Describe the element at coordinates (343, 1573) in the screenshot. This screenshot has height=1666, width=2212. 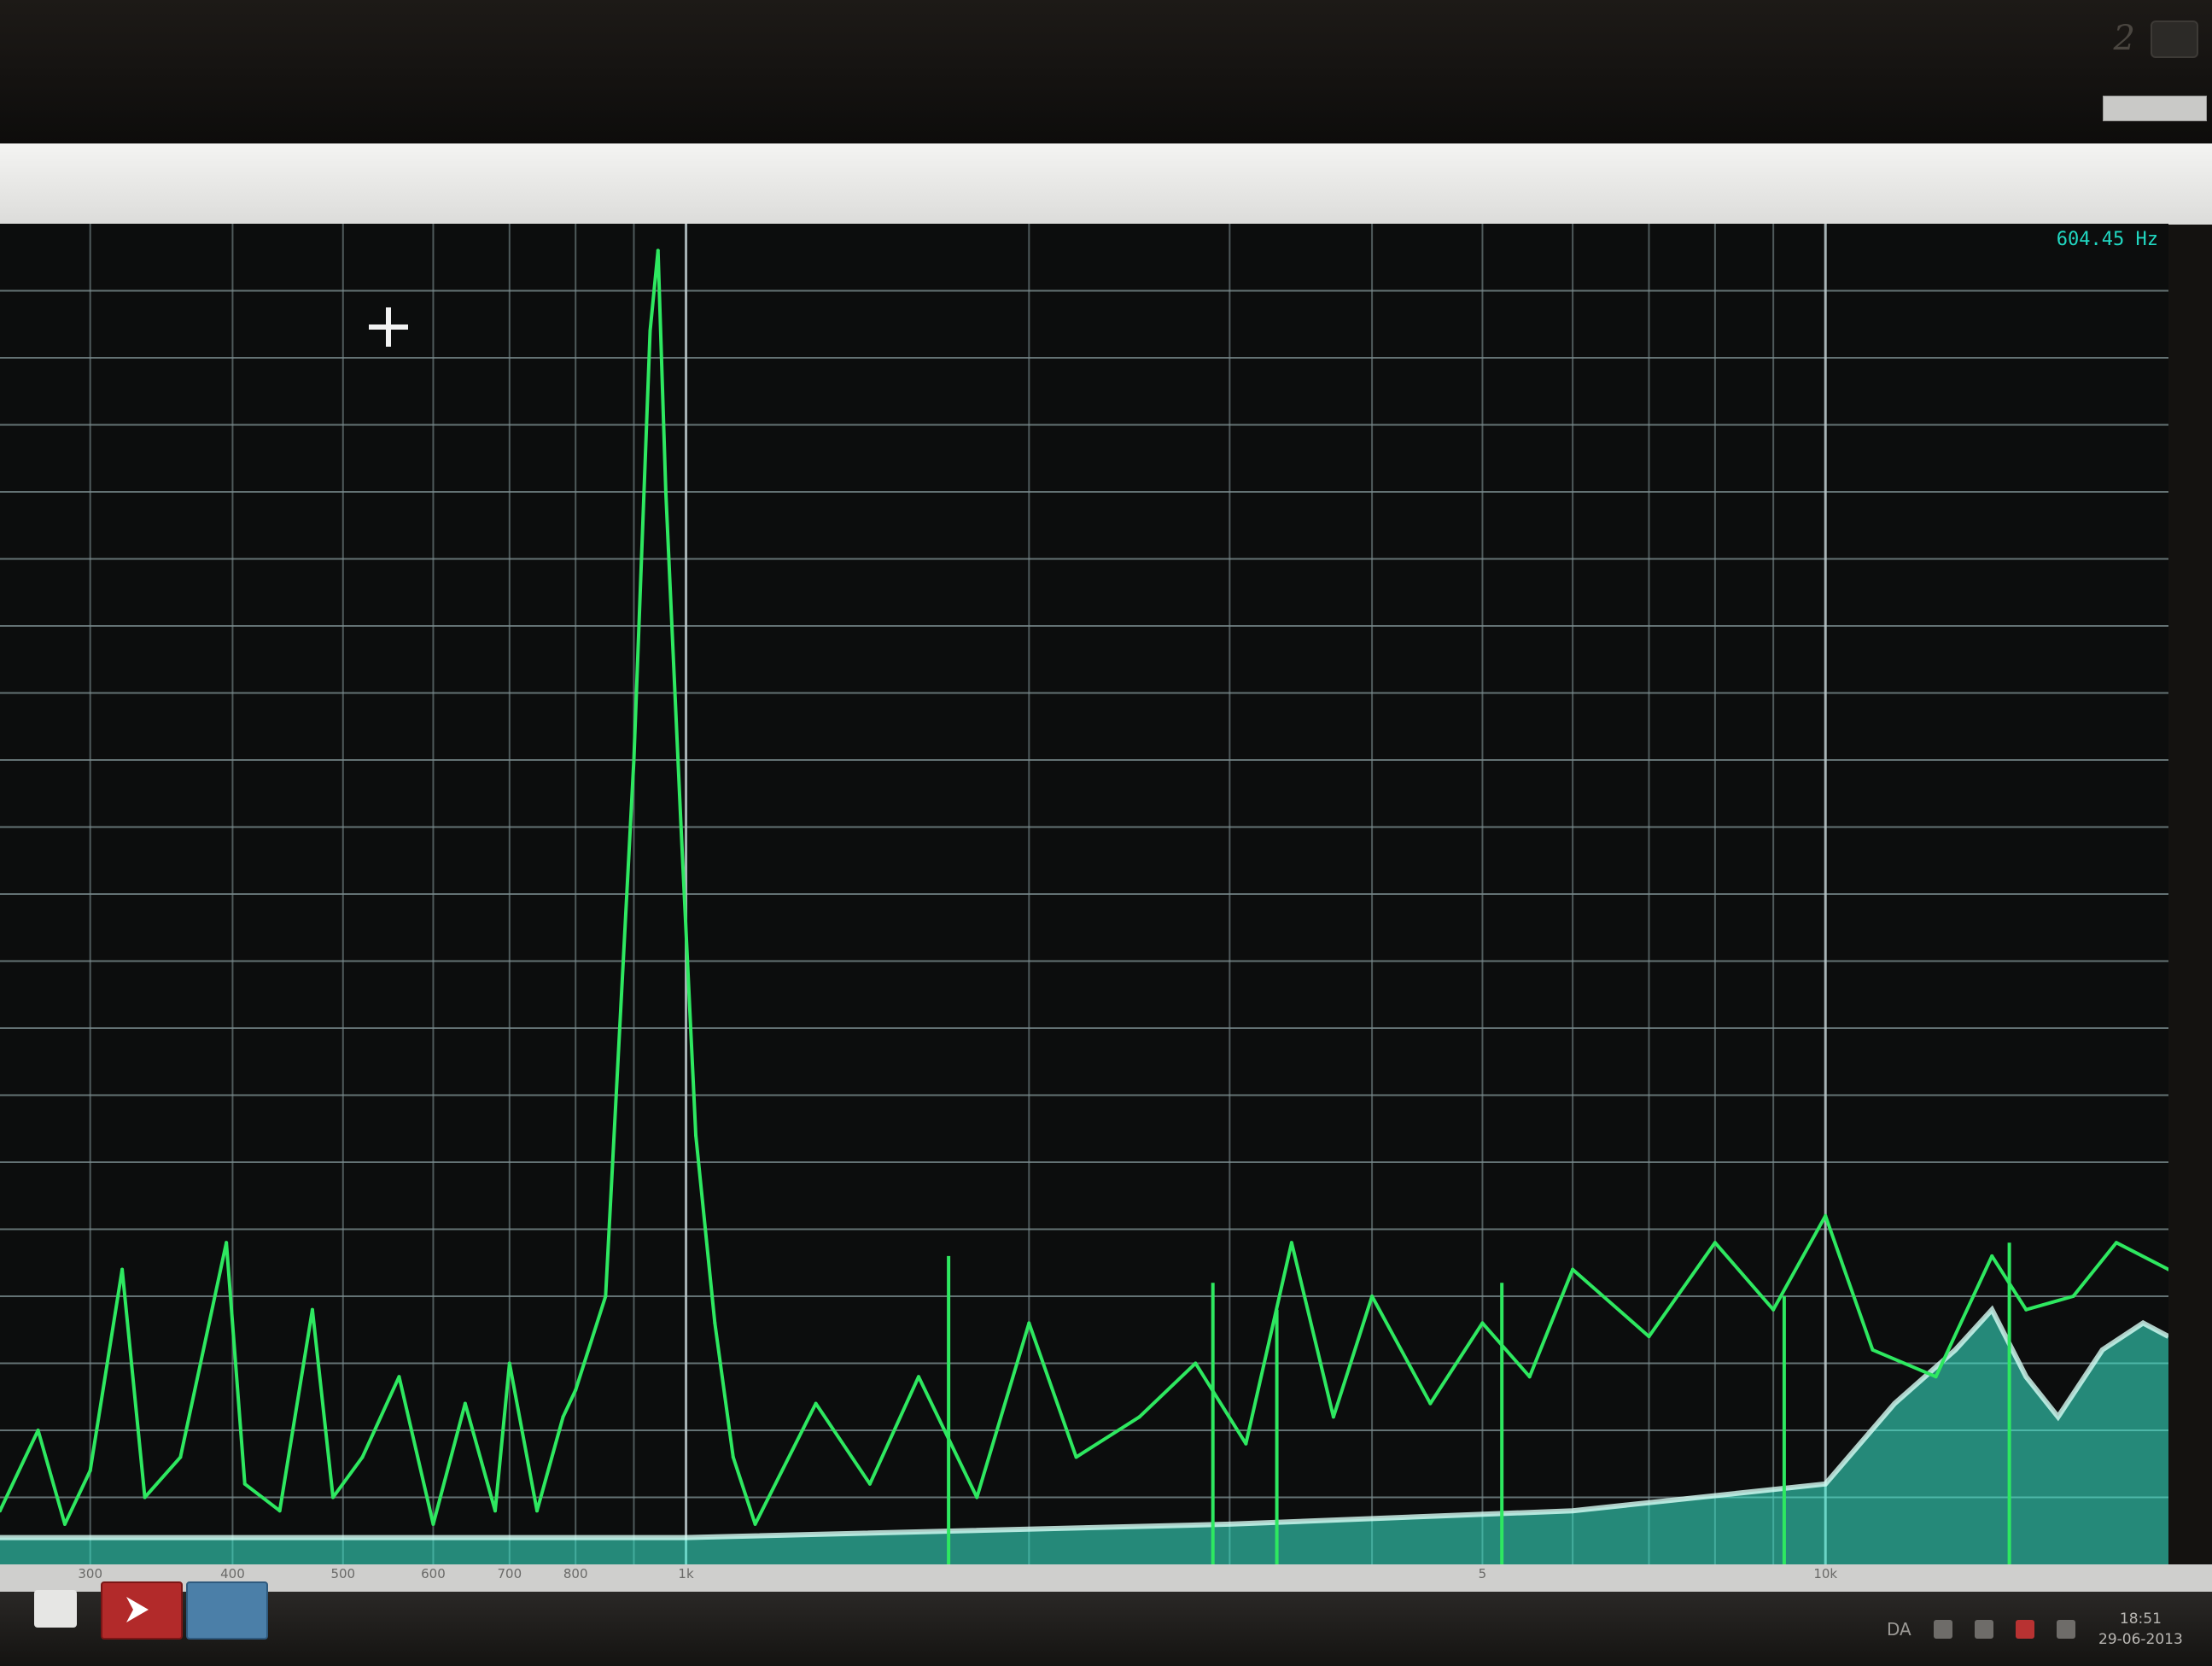
I see `x-tick-label: 500` at that location.